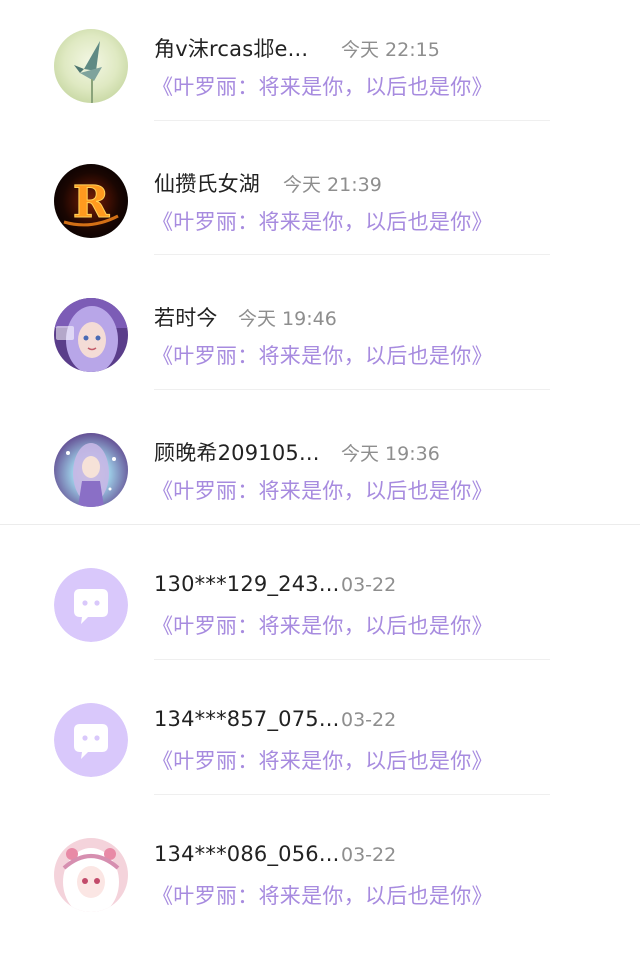 This screenshot has height=958, width=640. I want to click on comment-item: 134***857_075... 03-22 《叶罗丽：将来是你，以后也是你》, so click(320, 763).